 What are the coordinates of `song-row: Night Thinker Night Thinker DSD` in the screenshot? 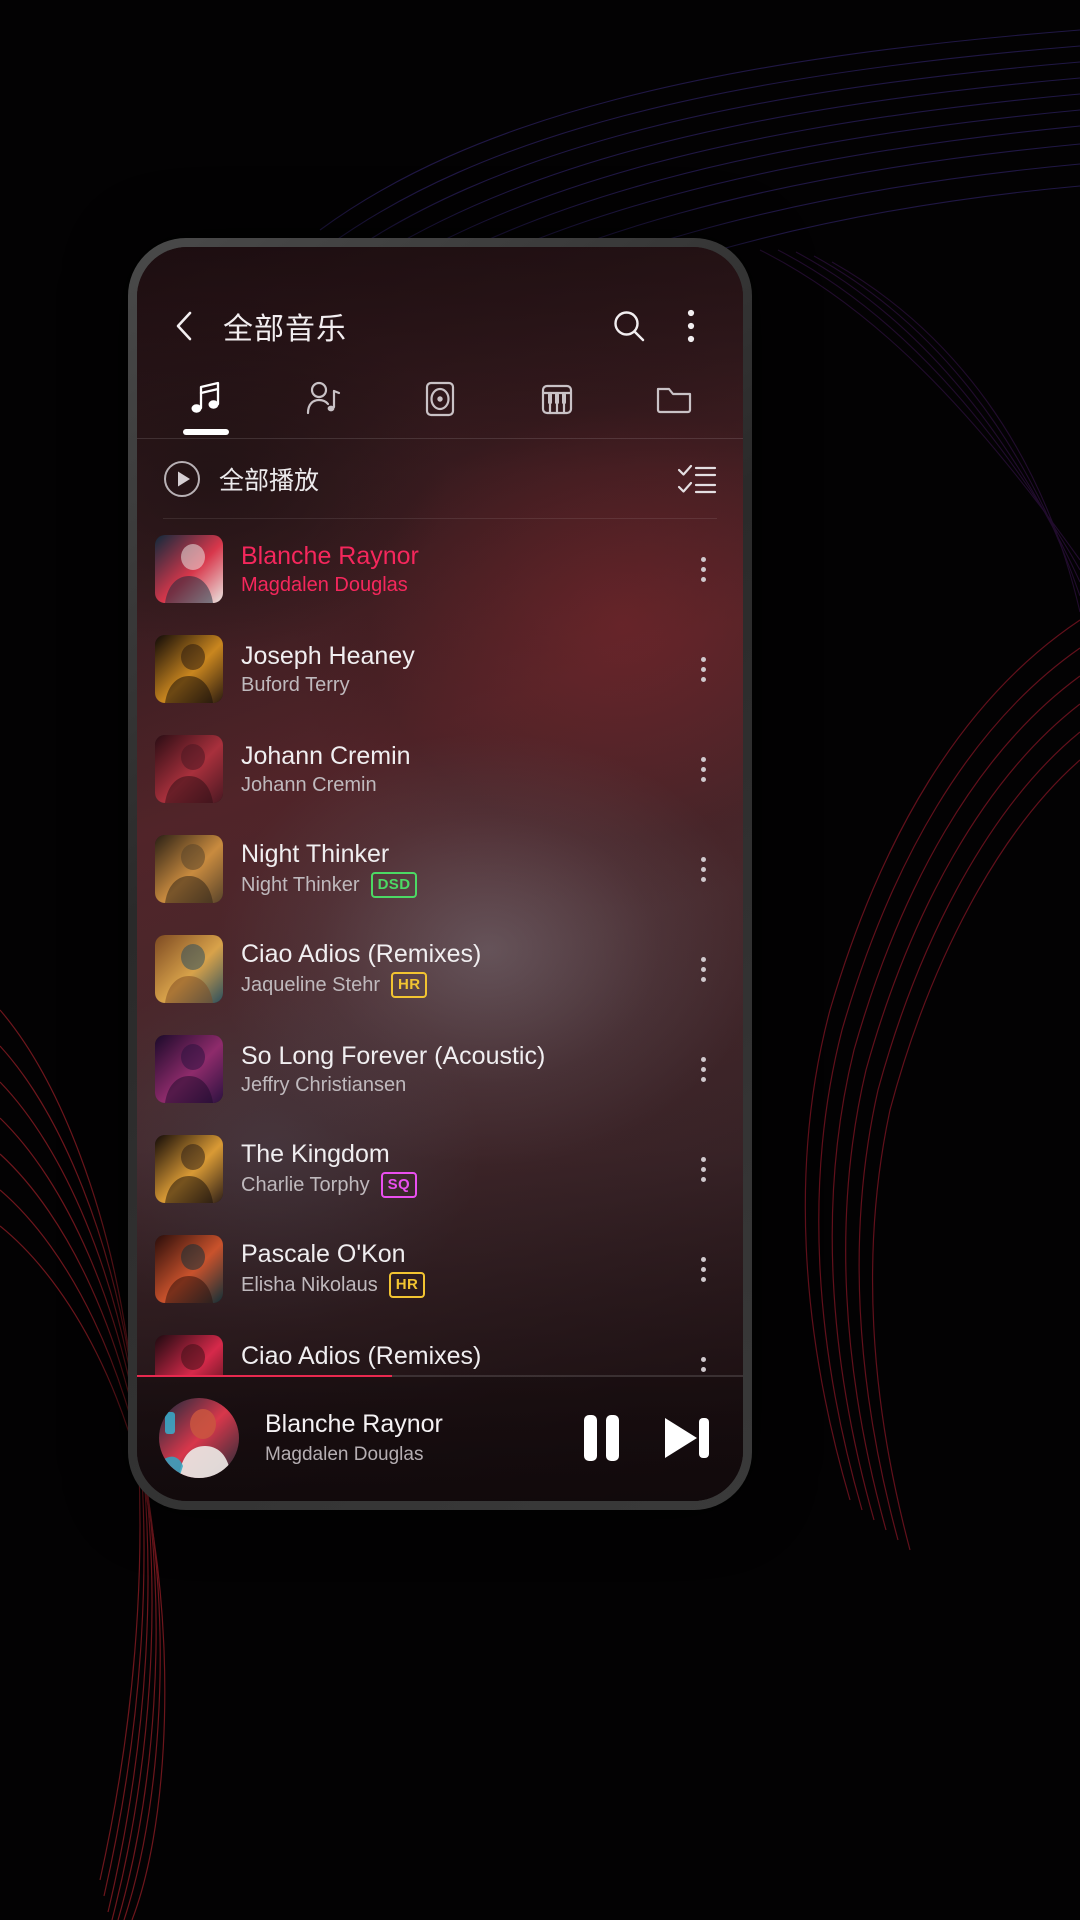 It's located at (440, 869).